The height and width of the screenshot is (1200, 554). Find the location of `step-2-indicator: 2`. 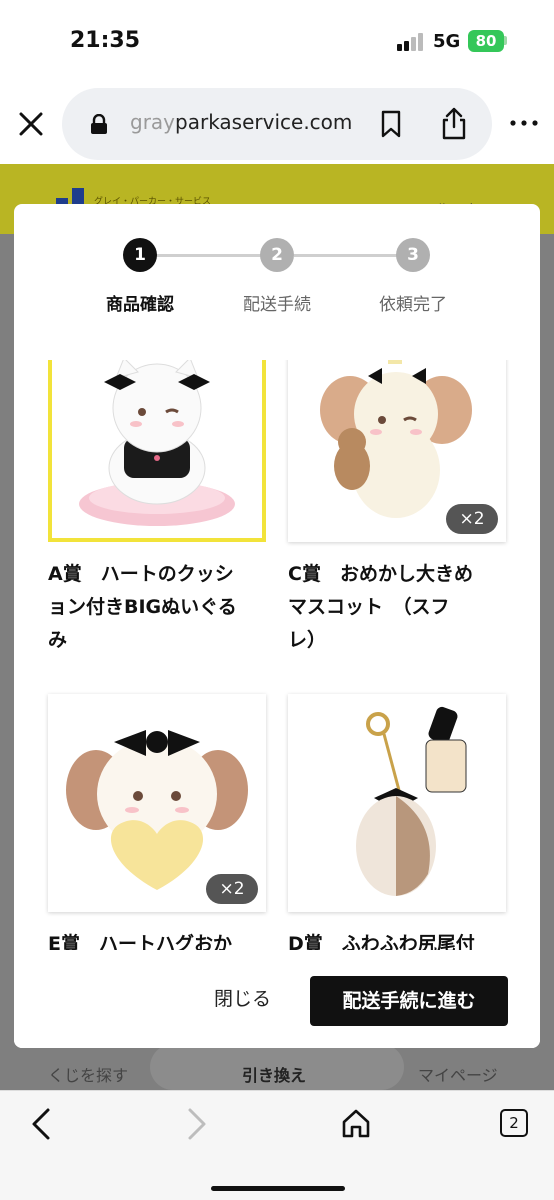

step-2-indicator: 2 is located at coordinates (277, 255).